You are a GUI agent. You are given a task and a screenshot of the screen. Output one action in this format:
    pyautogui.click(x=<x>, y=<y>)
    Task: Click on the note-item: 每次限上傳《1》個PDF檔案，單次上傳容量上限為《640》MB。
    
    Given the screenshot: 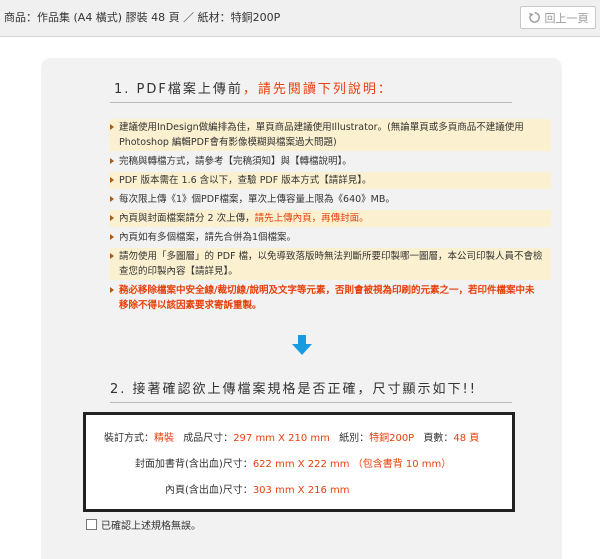 What is the action you would take?
    pyautogui.click(x=330, y=199)
    